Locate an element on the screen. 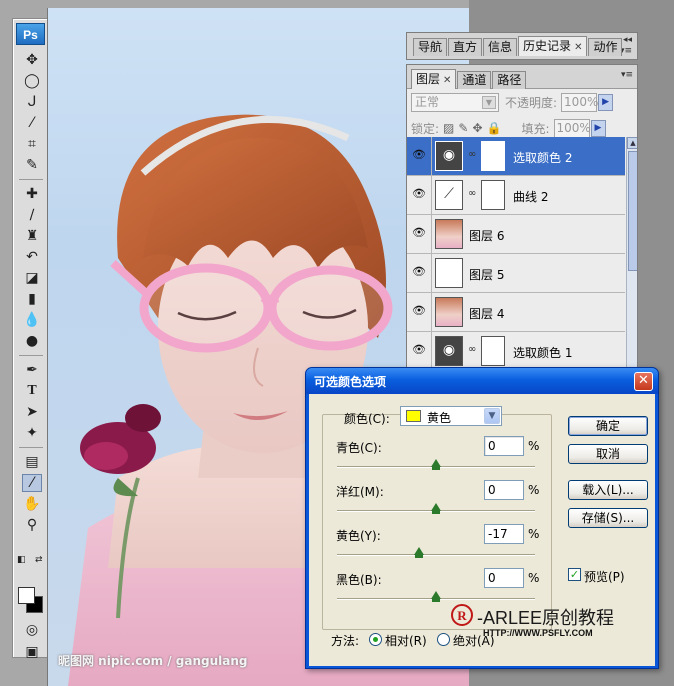 Image resolution: width=674 pixels, height=686 pixels. tab-history: 历史记录 ✕ is located at coordinates (553, 46).